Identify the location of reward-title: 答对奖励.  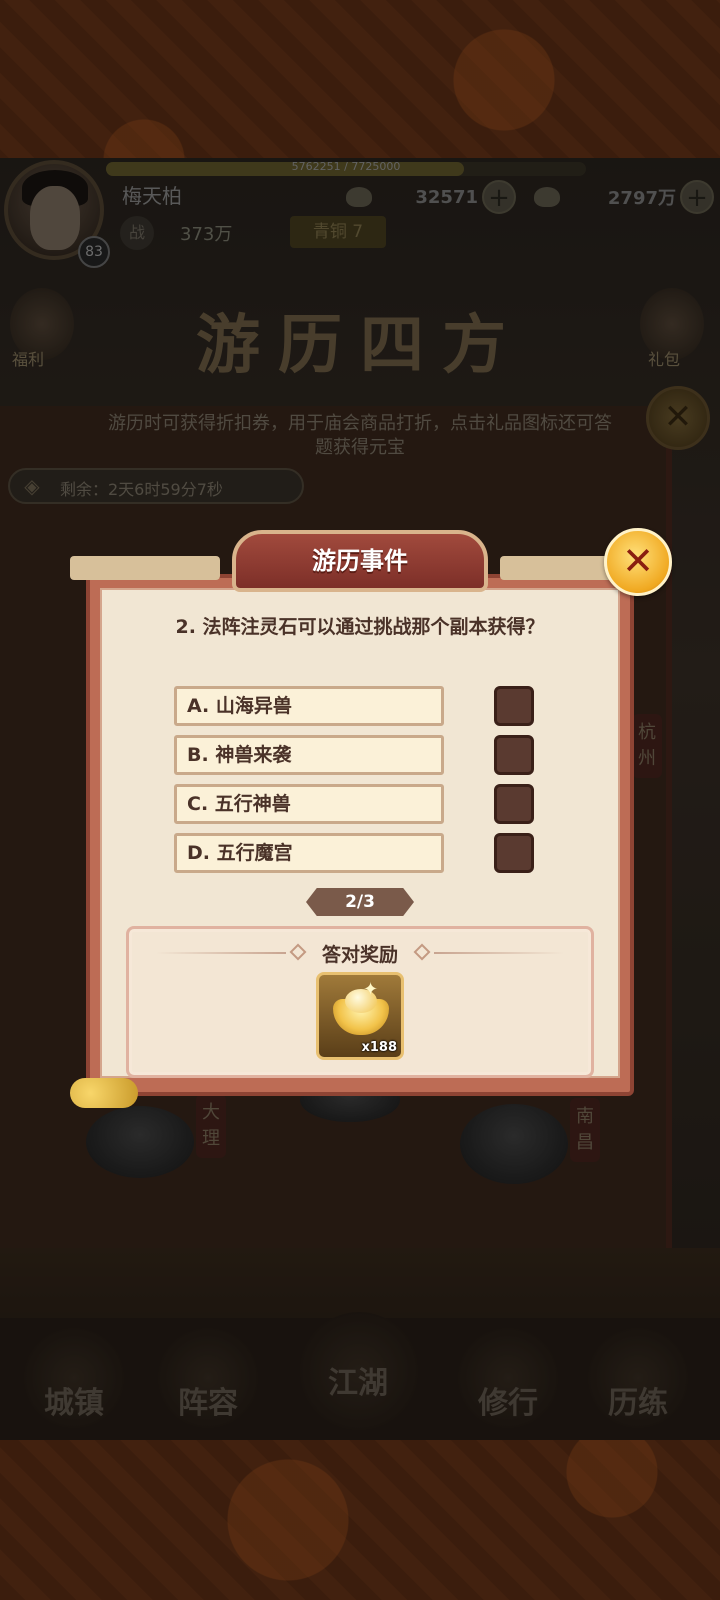
(359, 955).